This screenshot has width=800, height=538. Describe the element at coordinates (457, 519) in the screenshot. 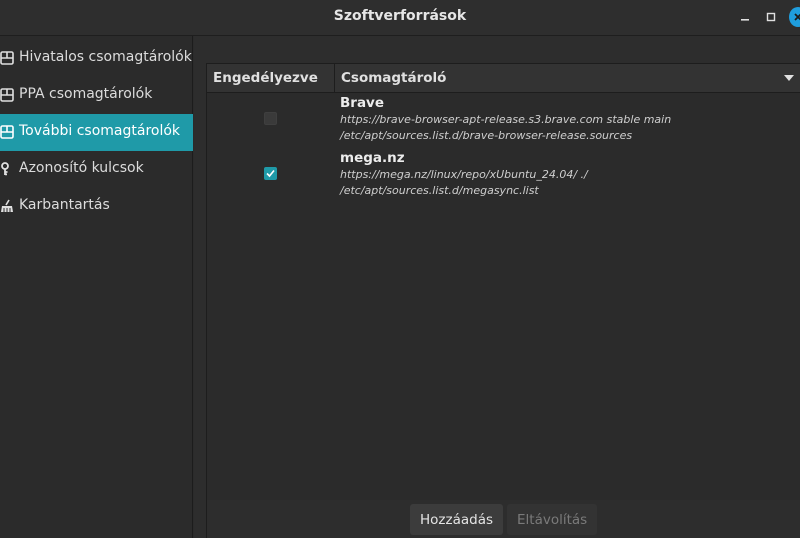

I see `add-repository-button: Hozzáadás` at that location.